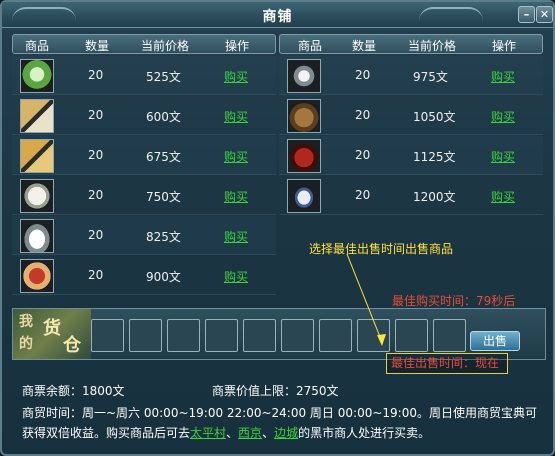 The width and height of the screenshot is (555, 456). I want to click on goods-row: 20 600文 购买, so click(144, 115).